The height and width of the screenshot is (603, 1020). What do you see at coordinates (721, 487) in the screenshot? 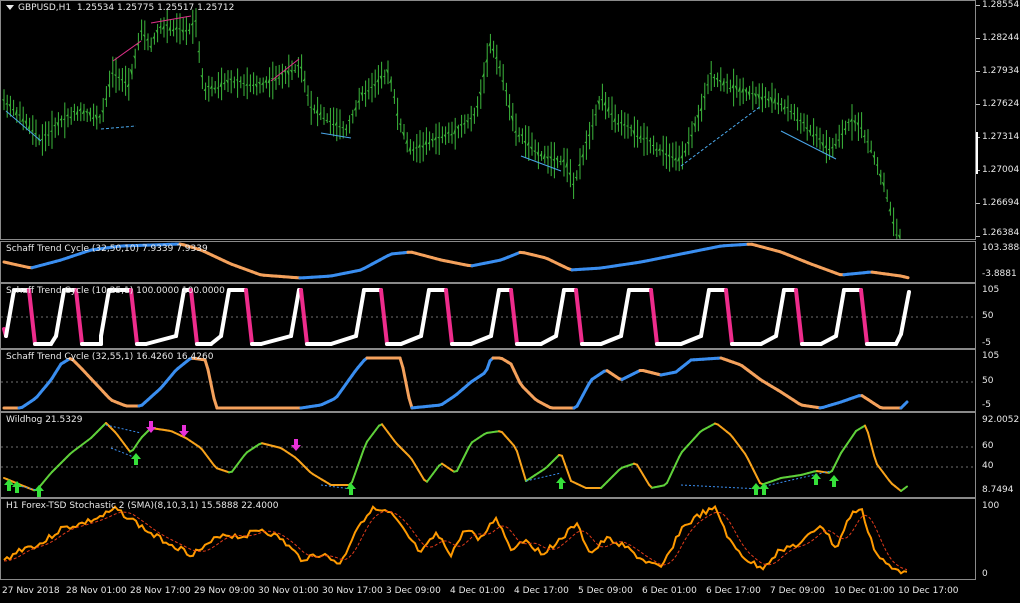
I see `signal-line` at bounding box center [721, 487].